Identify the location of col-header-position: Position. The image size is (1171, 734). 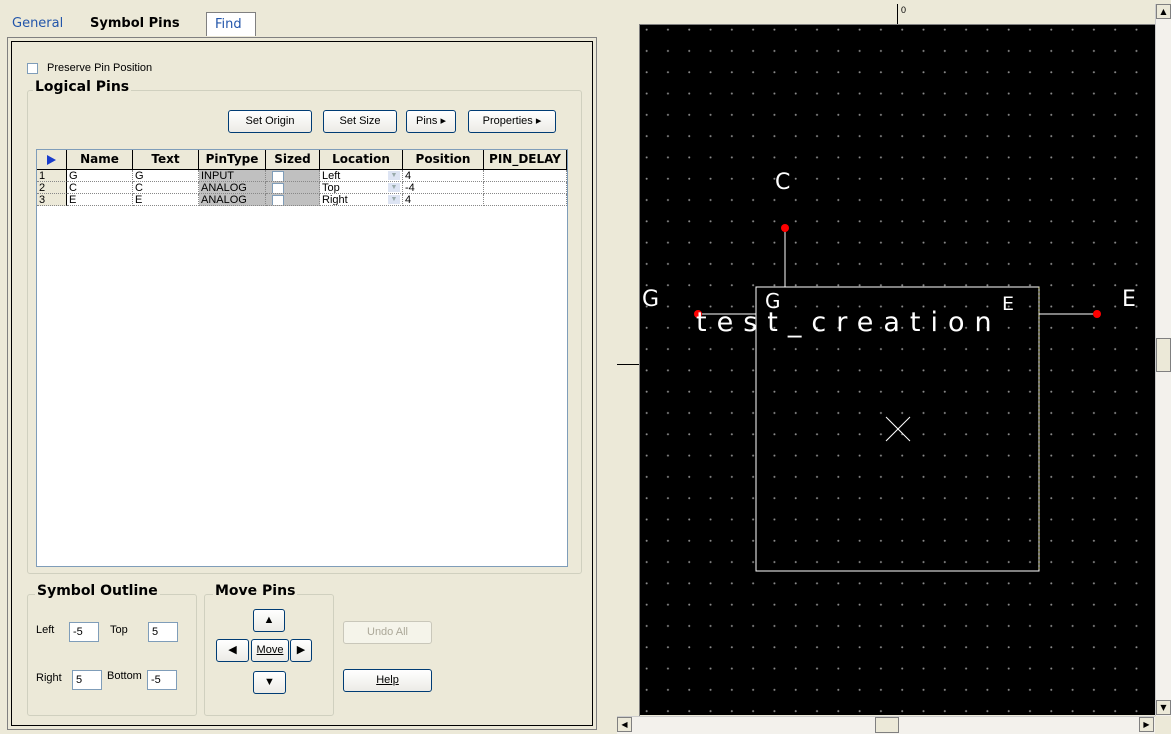
(443, 159).